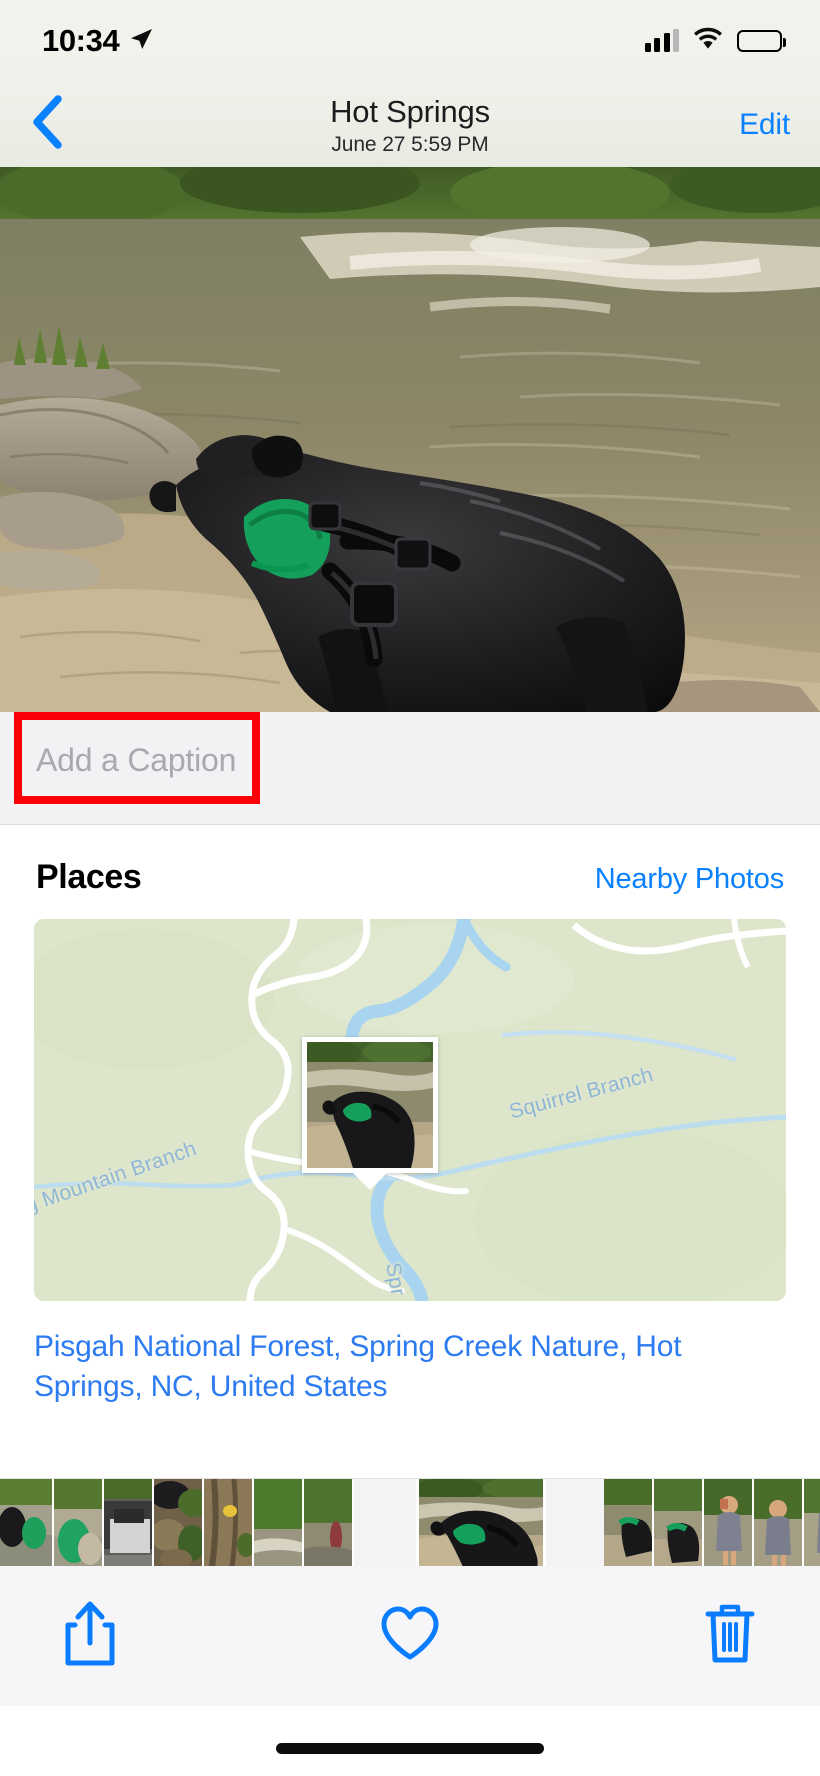 Image resolution: width=820 pixels, height=1776 pixels. Describe the element at coordinates (410, 111) in the screenshot. I see `page-title: Hot Springs` at that location.